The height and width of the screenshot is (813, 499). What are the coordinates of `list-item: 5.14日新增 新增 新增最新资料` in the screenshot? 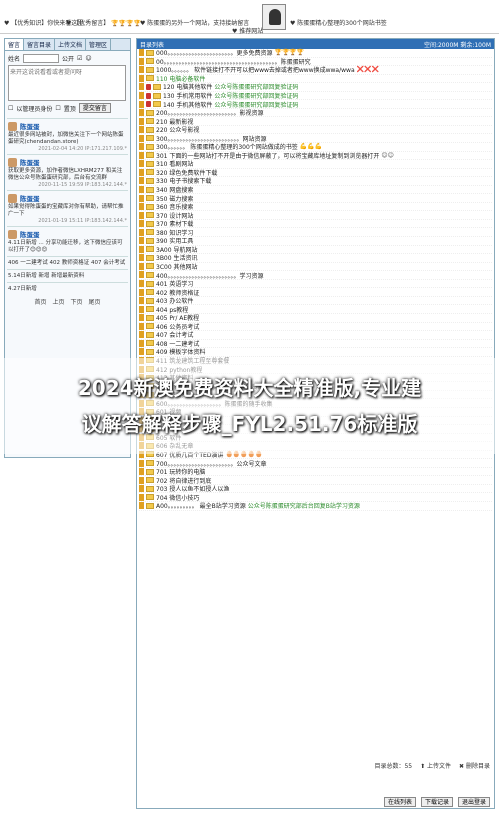 It's located at (67, 275).